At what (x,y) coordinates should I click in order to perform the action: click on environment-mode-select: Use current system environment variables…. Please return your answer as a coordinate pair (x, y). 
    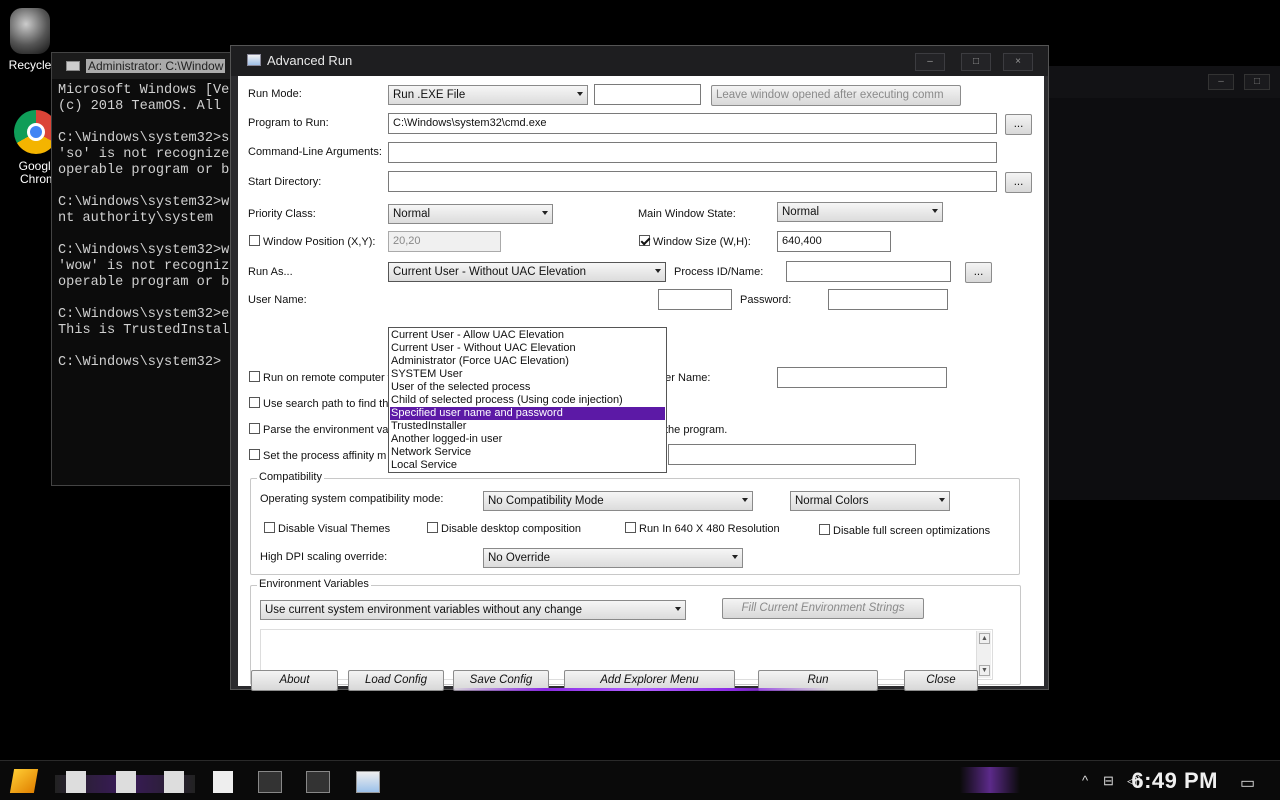
    Looking at the image, I should click on (473, 610).